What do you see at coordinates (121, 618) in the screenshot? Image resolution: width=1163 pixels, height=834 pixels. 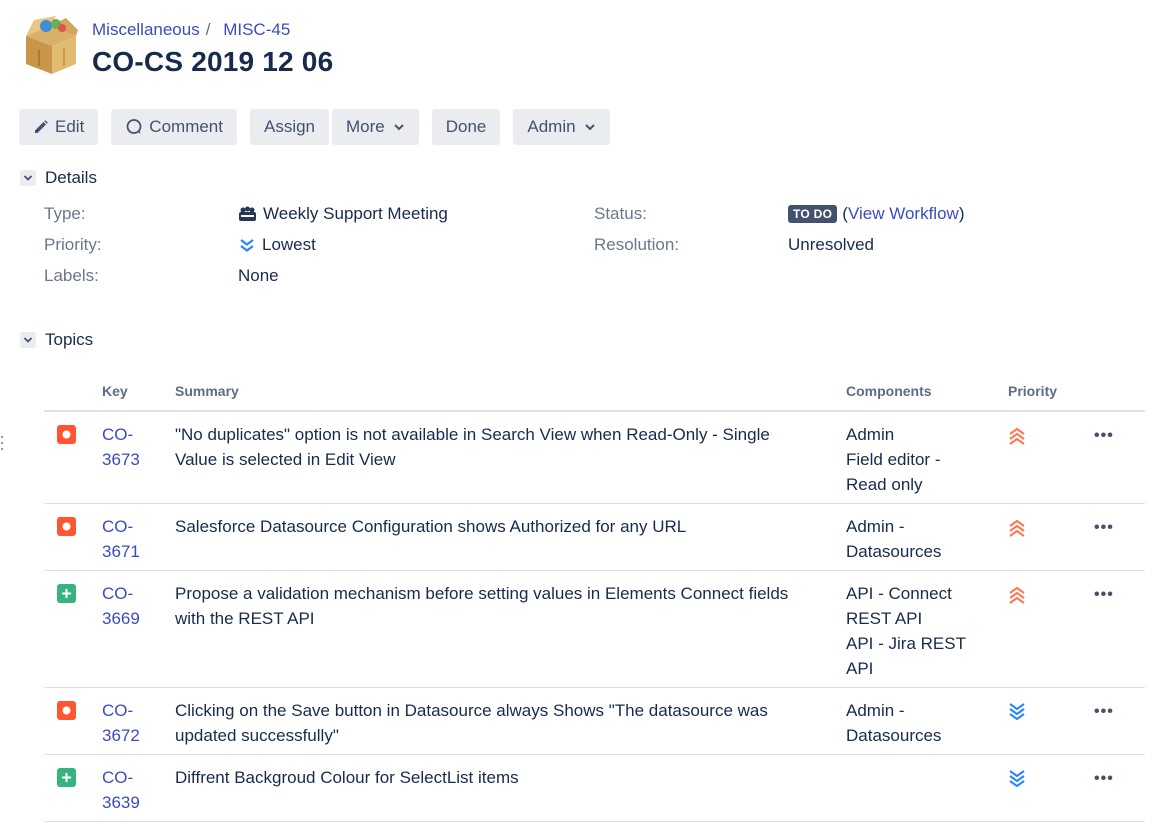 I see `issue-key-number: 3669` at bounding box center [121, 618].